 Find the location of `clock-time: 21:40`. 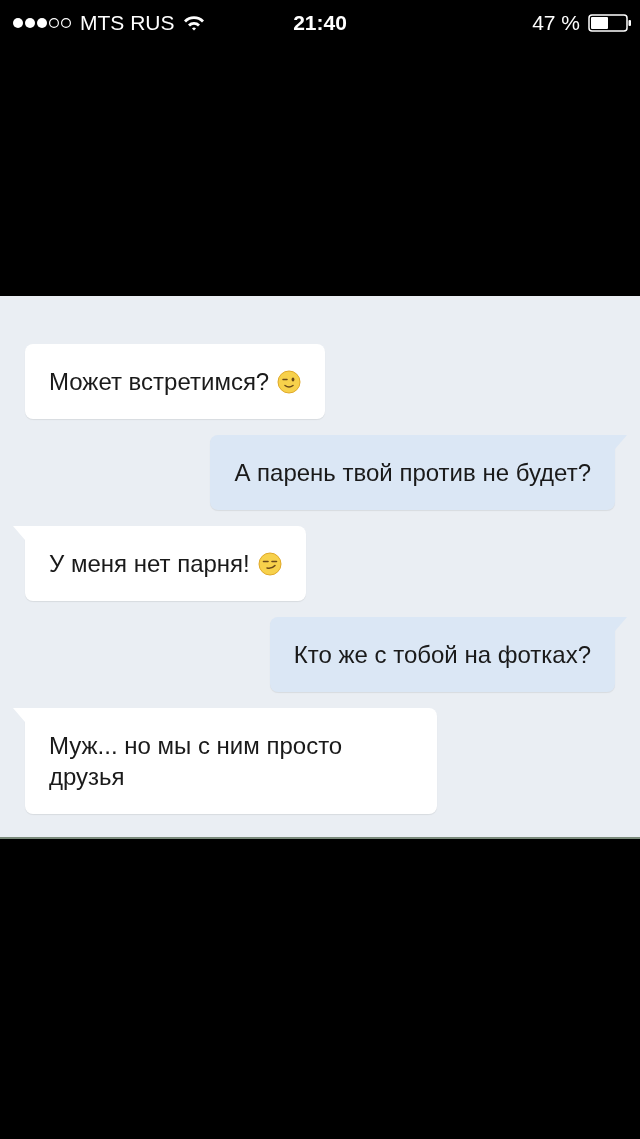

clock-time: 21:40 is located at coordinates (320, 23).